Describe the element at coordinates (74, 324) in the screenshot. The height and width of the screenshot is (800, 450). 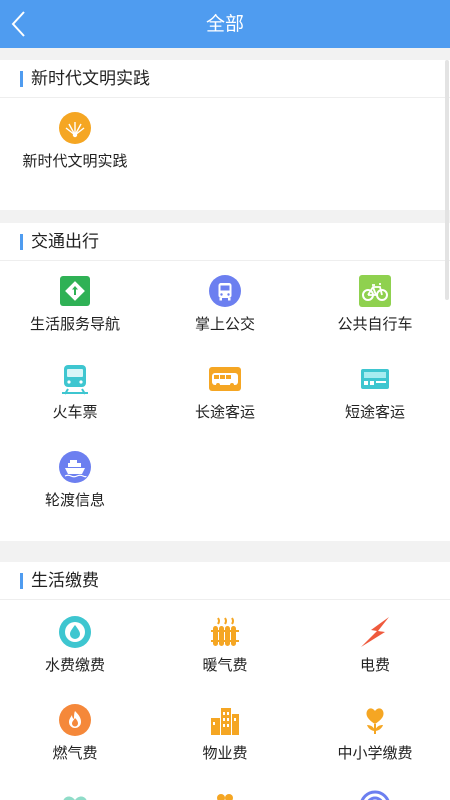
I see `tile-label: 生活服务导航` at that location.